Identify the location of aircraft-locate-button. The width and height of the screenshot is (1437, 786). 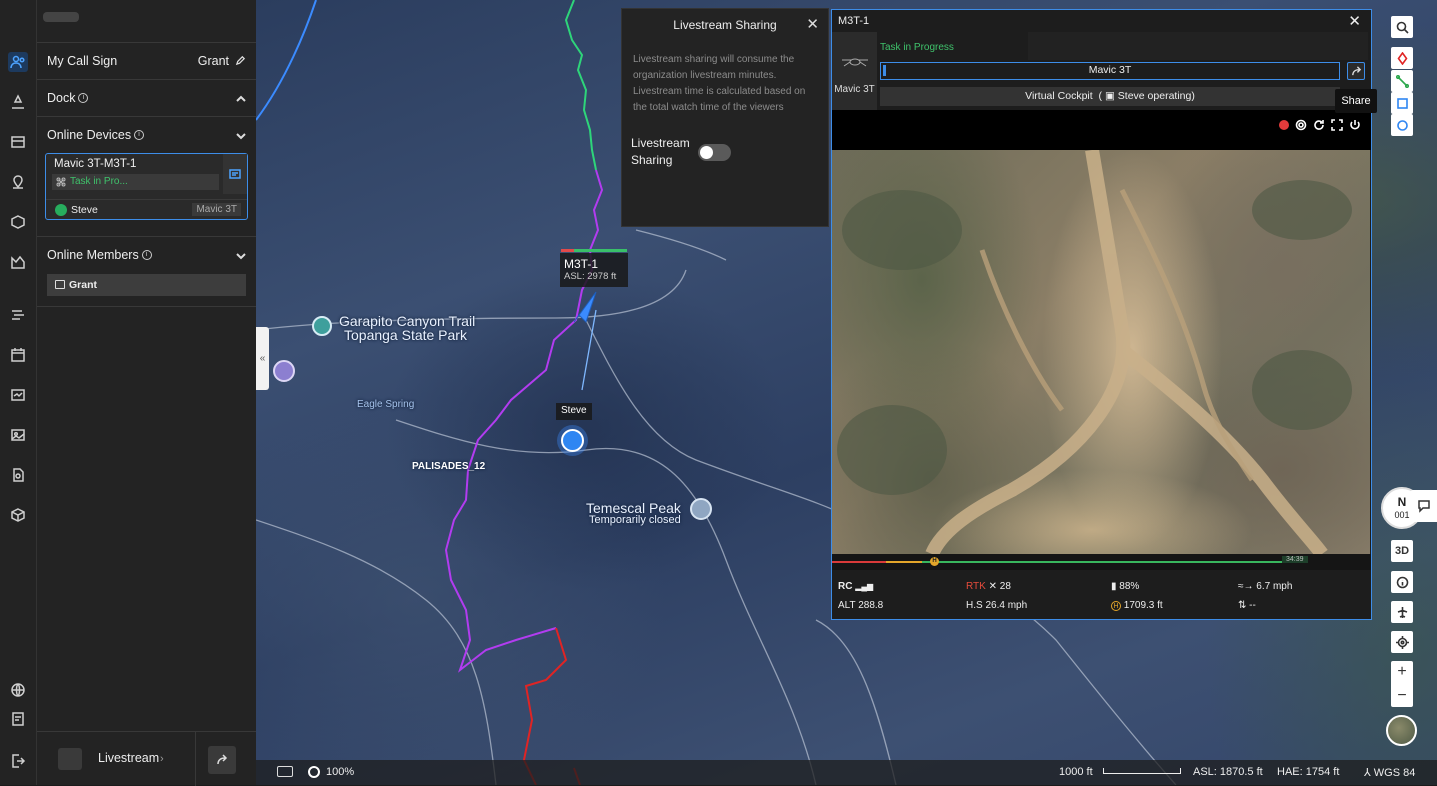
(1402, 612).